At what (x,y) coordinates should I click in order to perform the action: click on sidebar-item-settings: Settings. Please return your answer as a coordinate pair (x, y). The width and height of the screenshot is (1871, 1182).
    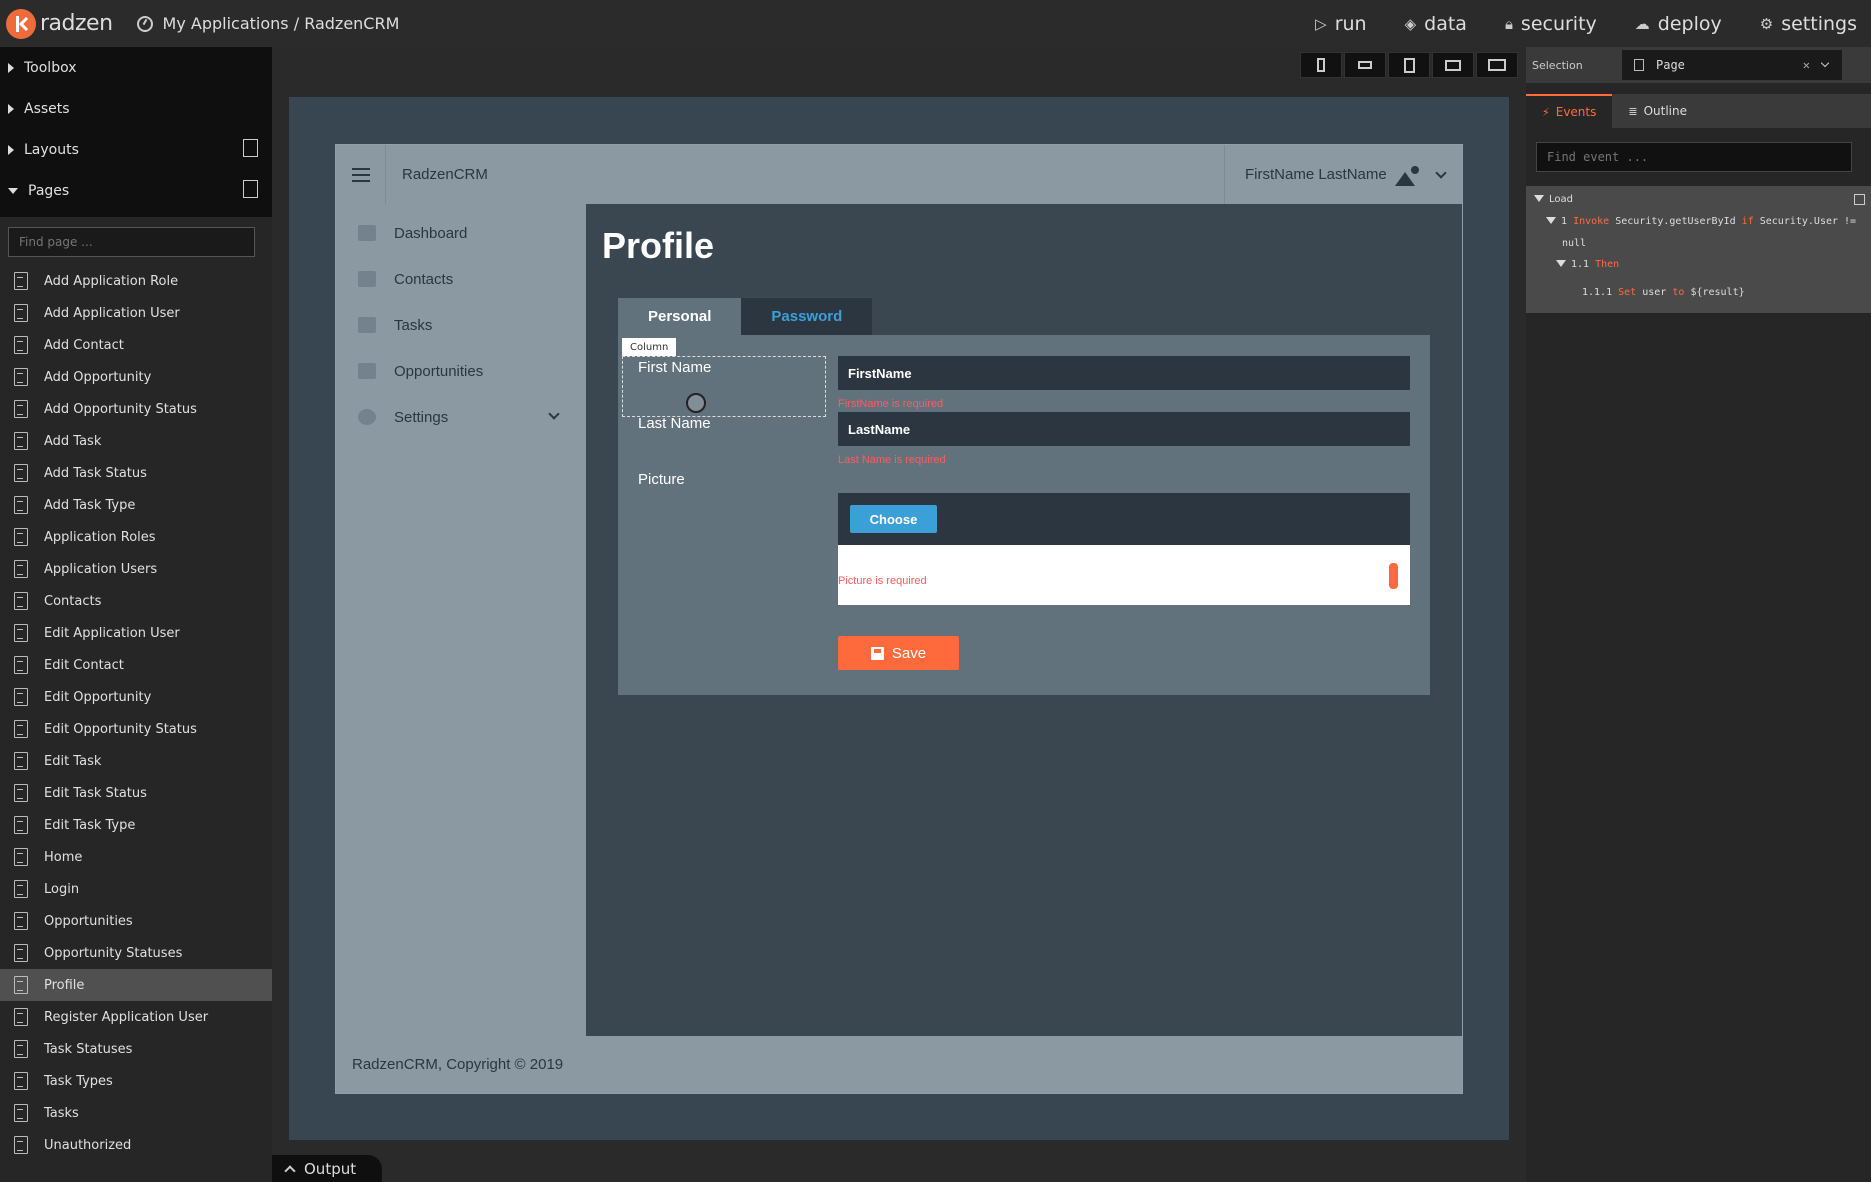
    Looking at the image, I should click on (461, 417).